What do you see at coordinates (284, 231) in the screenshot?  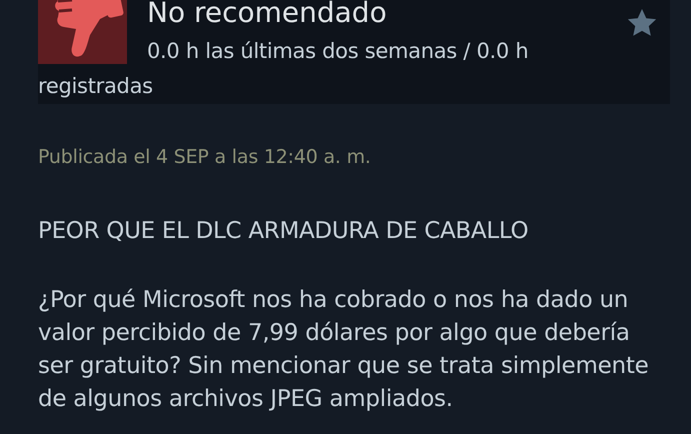 I see `review-title: PEOR QUE EL DLC ARMADURA DE CABALLO` at bounding box center [284, 231].